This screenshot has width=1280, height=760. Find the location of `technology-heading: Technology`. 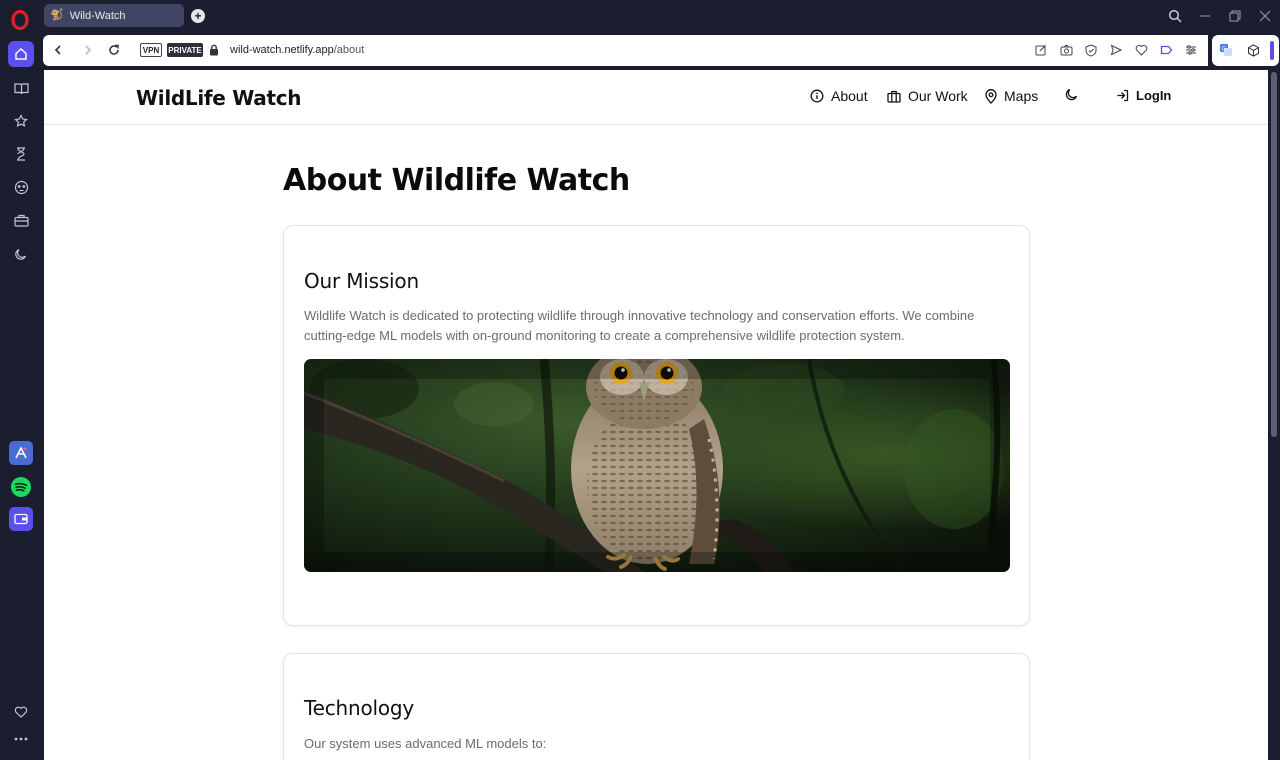

technology-heading: Technology is located at coordinates (359, 708).